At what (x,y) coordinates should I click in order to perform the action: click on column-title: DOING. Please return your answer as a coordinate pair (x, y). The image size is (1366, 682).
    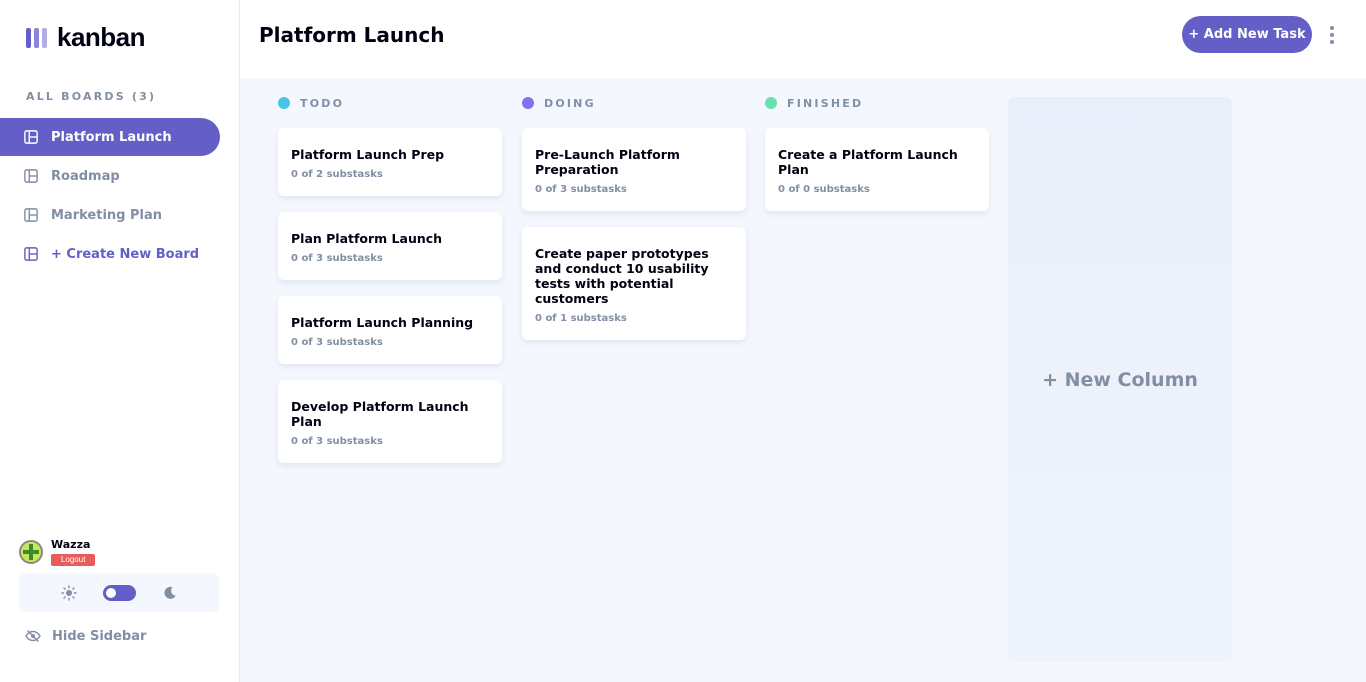
    Looking at the image, I should click on (570, 103).